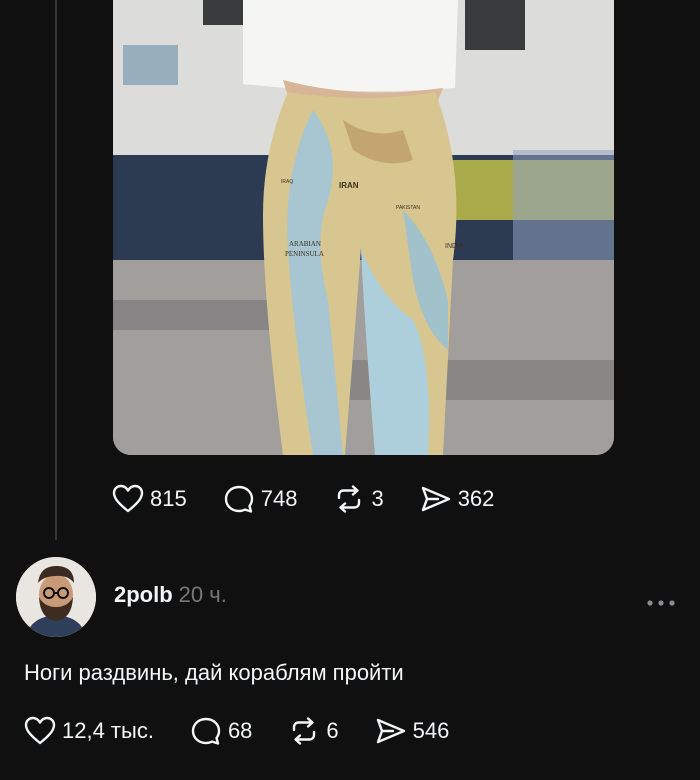  What do you see at coordinates (108, 730) in the screenshot?
I see `reply-like-count: 12,4 тыс.` at bounding box center [108, 730].